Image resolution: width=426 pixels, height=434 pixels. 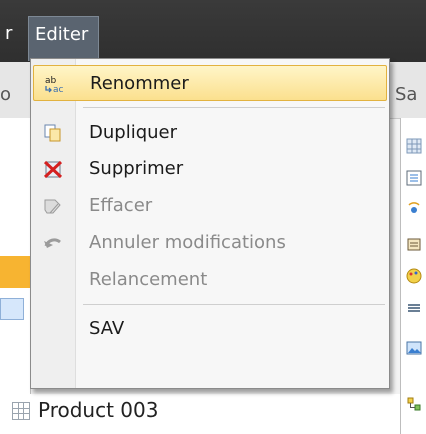 What do you see at coordinates (12, 309) in the screenshot?
I see `left-panel-field` at bounding box center [12, 309].